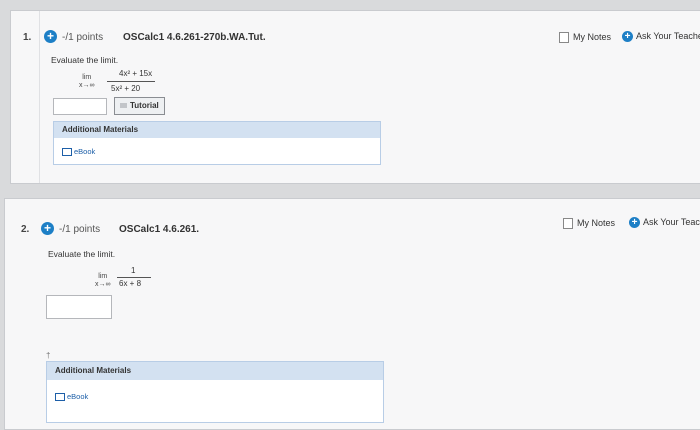  What do you see at coordinates (25, 229) in the screenshot?
I see `question-number: 2.` at bounding box center [25, 229].